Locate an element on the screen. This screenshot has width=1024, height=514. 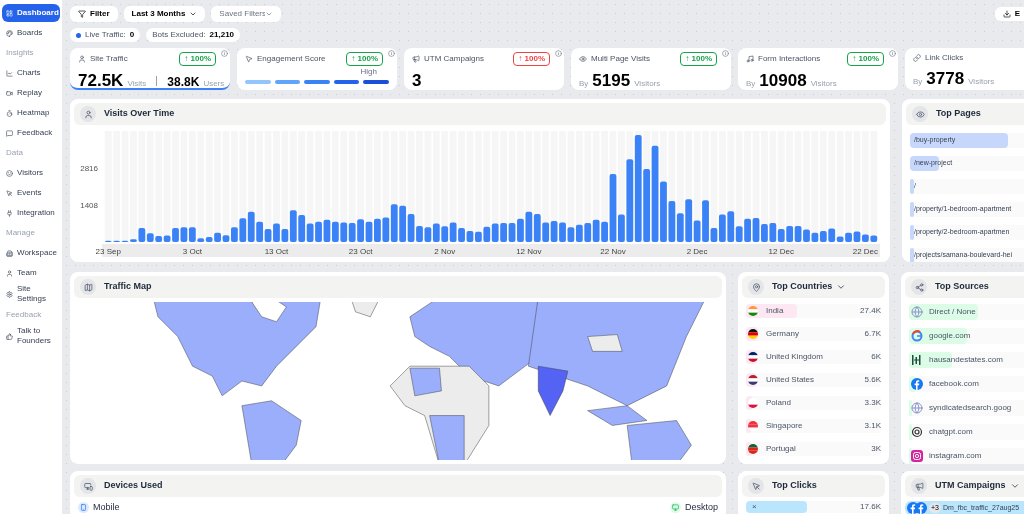
phone-icon is located at coordinates (83, 508).